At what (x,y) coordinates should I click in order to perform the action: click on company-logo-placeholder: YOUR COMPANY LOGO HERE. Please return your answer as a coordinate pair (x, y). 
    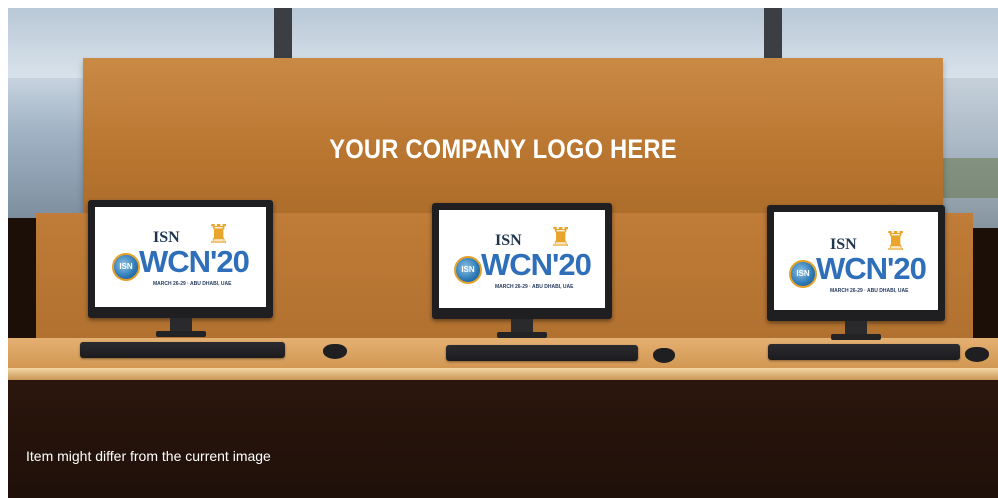
    Looking at the image, I should click on (503, 149).